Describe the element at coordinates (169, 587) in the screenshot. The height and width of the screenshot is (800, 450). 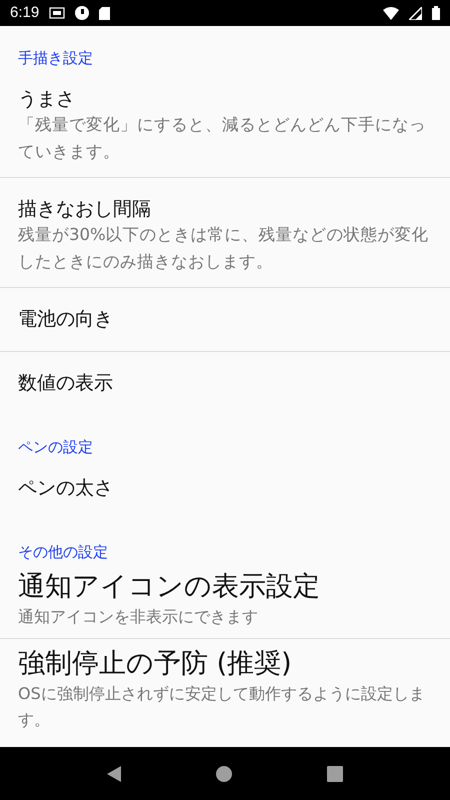
I see `preference-title: 通知アイコンの表示設定` at that location.